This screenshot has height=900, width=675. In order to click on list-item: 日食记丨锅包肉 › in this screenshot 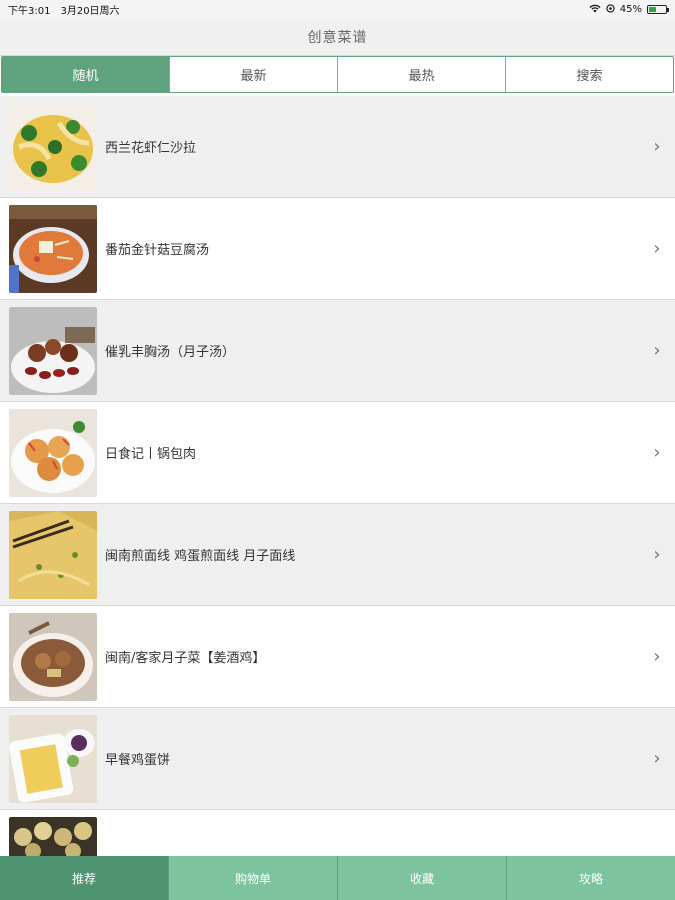, I will do `click(337, 453)`.